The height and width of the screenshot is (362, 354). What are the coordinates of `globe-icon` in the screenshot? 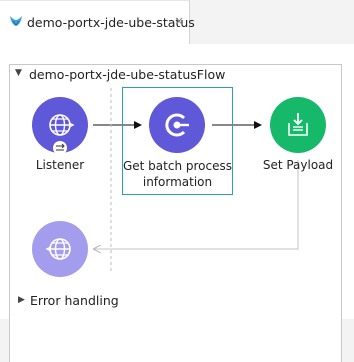 It's located at (58, 249).